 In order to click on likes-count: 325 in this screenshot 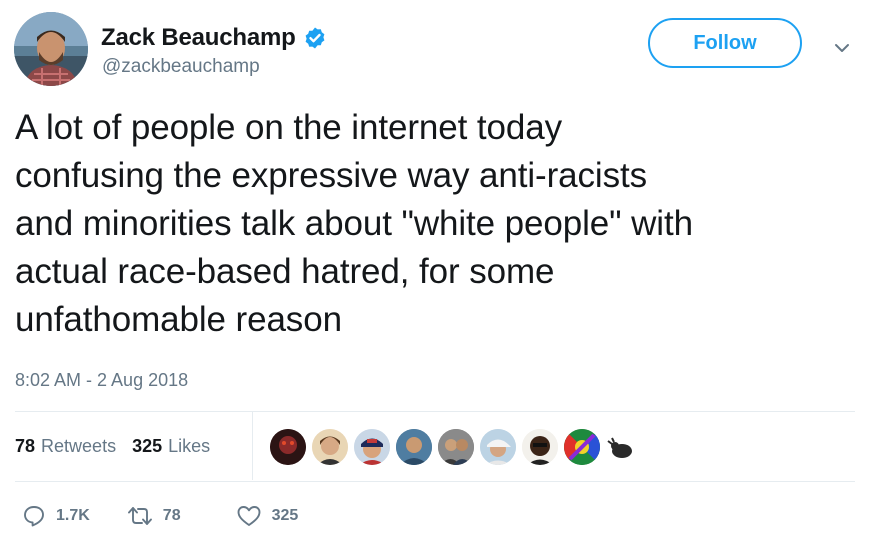, I will do `click(147, 445)`.